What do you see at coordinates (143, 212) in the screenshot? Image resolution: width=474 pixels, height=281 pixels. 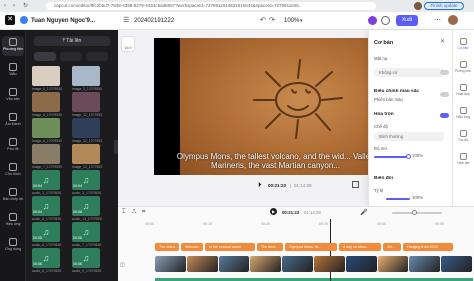 I see `crop-icon: ⌗` at bounding box center [143, 212].